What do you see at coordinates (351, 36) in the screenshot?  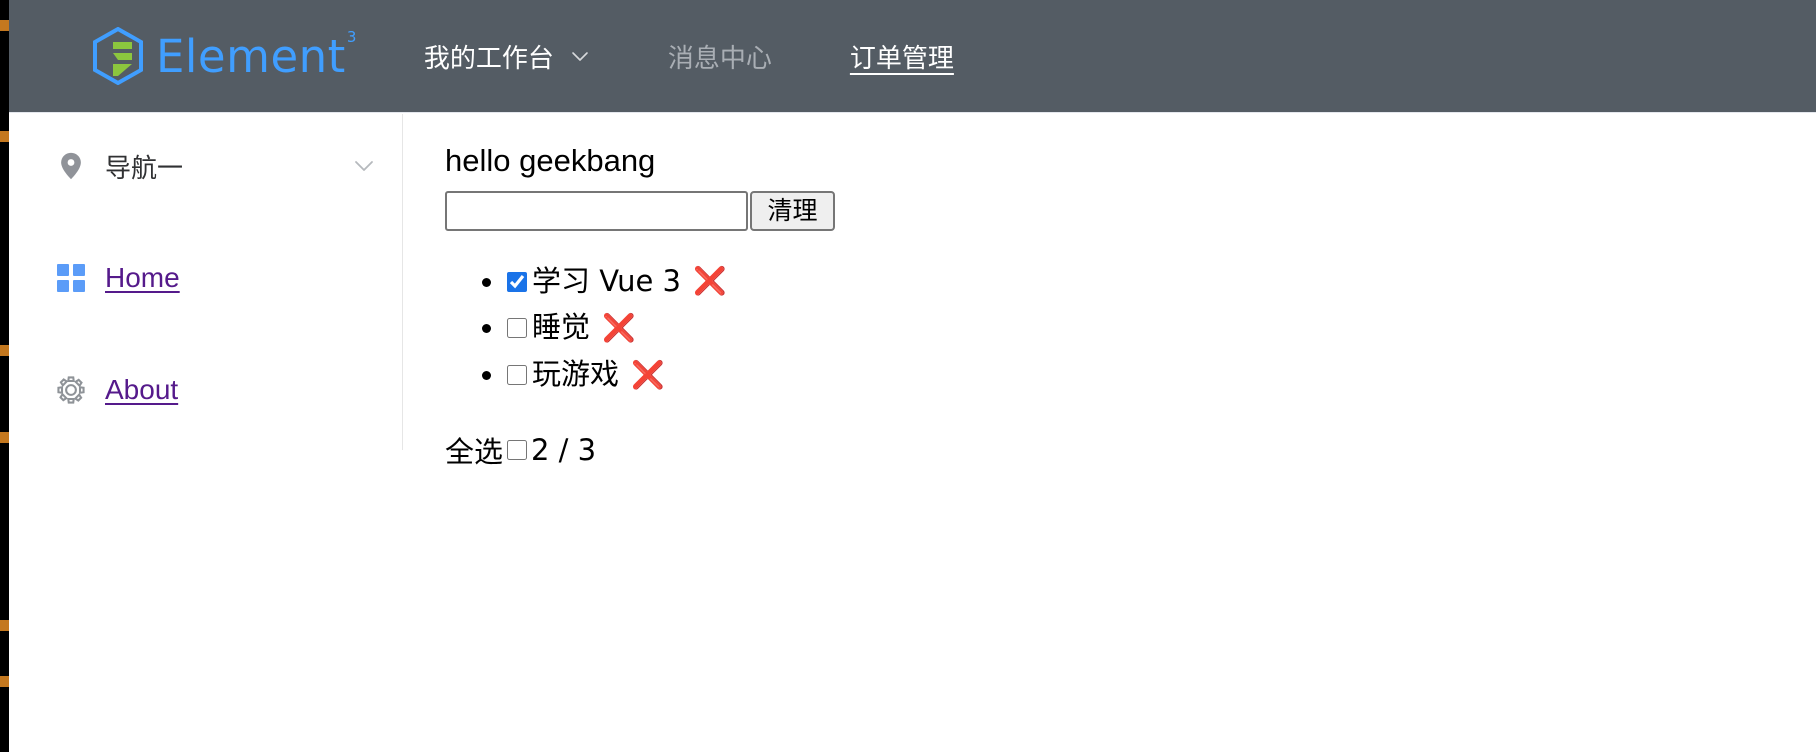 I see `brand-superscript: 3` at bounding box center [351, 36].